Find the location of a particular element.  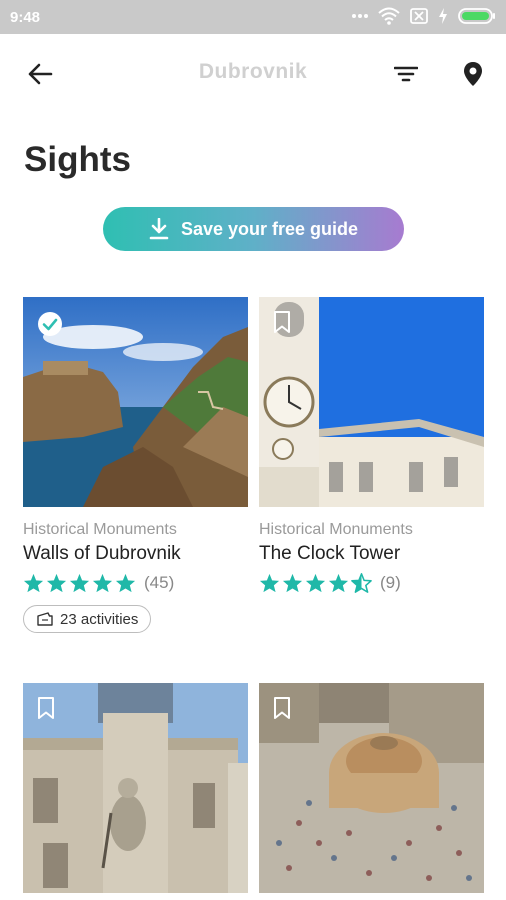

battery-icon is located at coordinates (476, 16).